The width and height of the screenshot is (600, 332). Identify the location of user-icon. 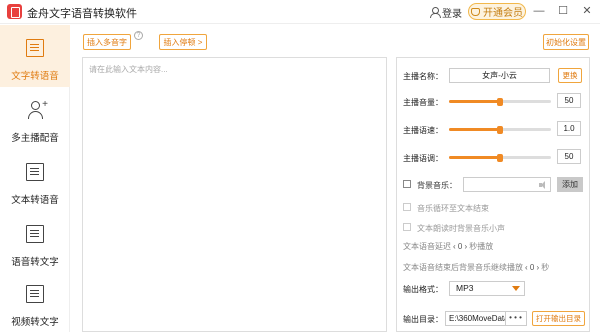
(435, 12).